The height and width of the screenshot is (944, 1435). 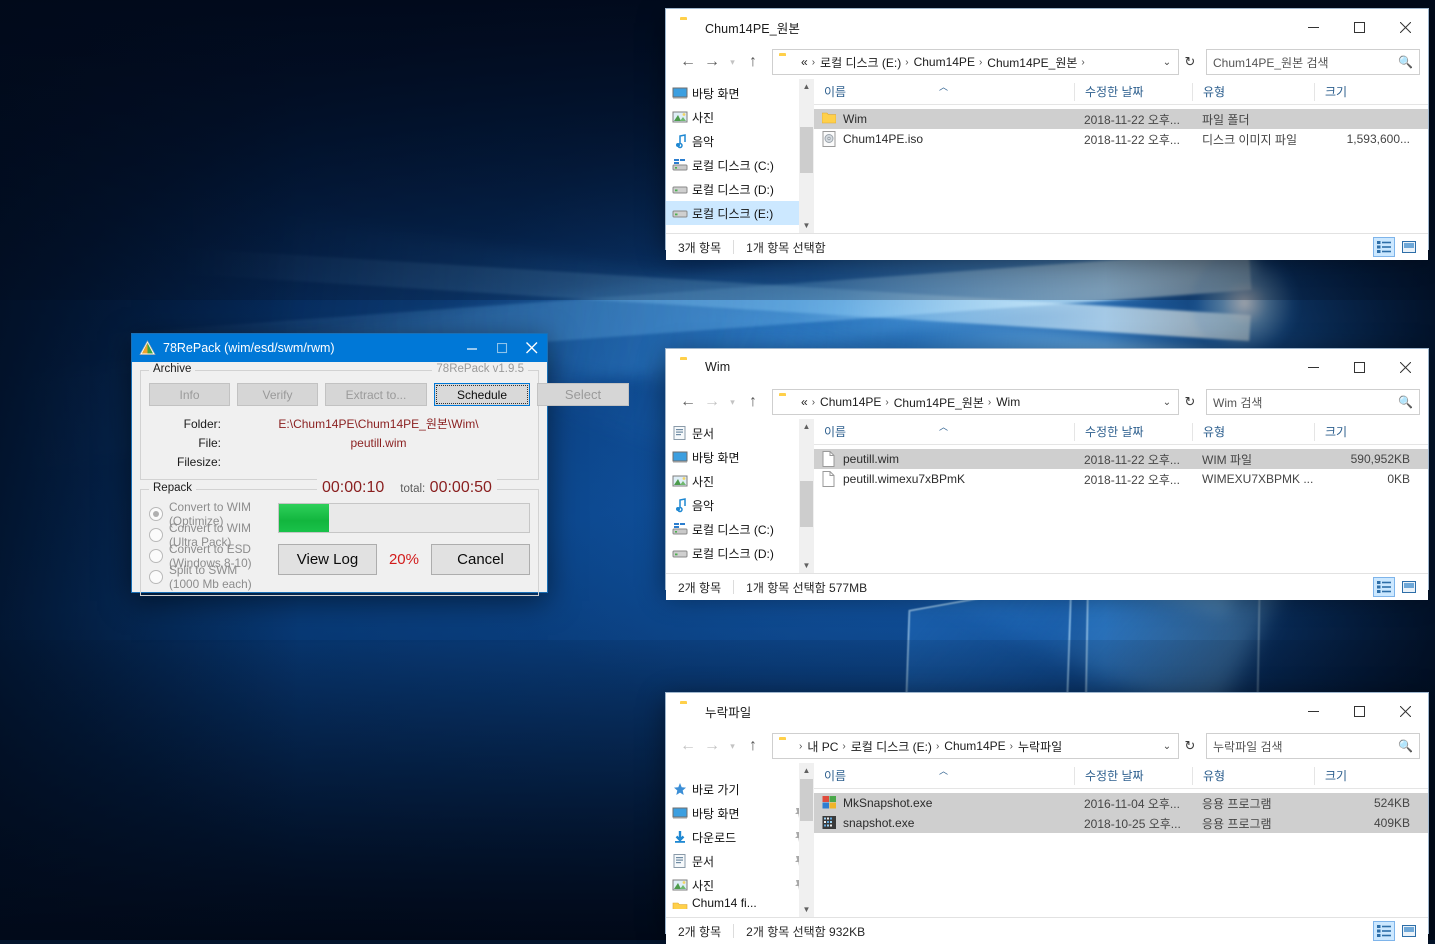 I want to click on sidebar-item-문서: 문서, so click(x=740, y=861).